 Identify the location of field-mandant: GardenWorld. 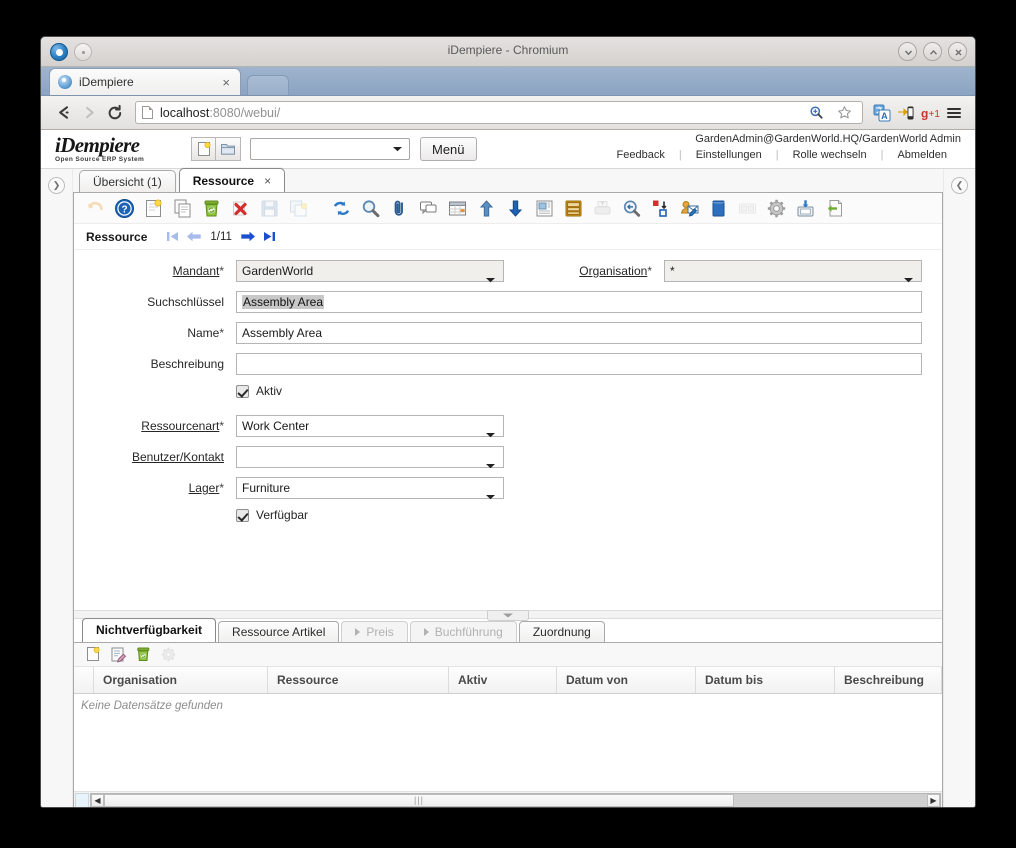
(370, 271).